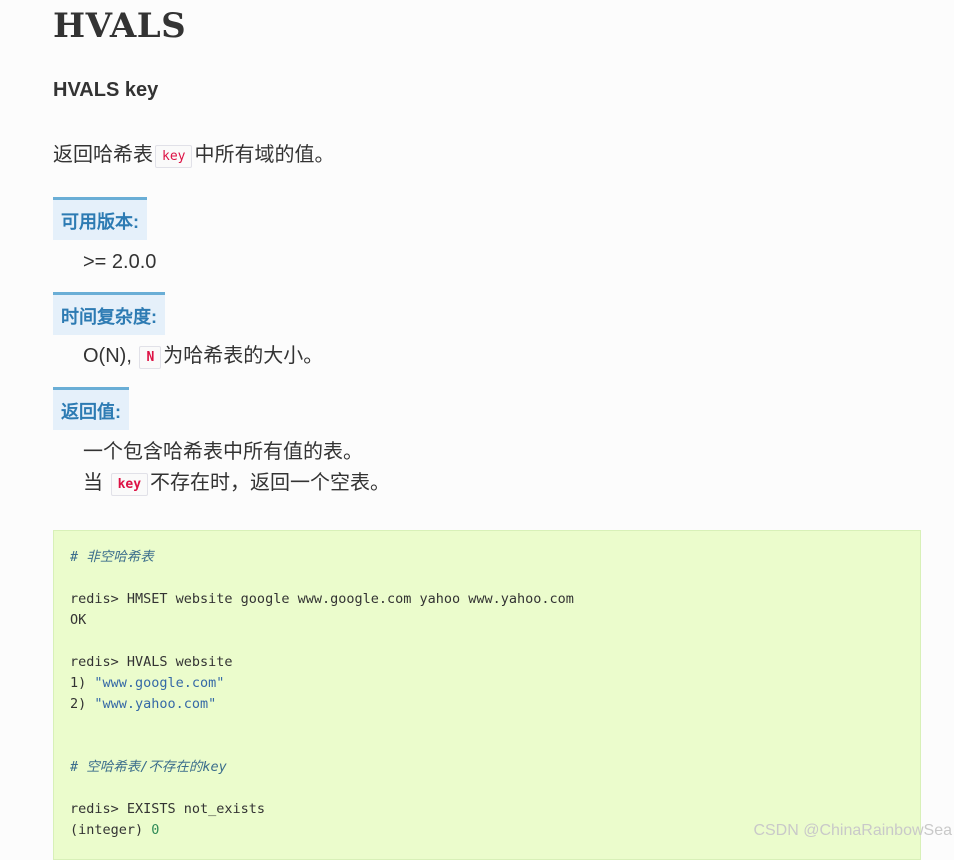 The height and width of the screenshot is (860, 954). Describe the element at coordinates (93, 483) in the screenshot. I see `returns-line-2-before: 当` at that location.